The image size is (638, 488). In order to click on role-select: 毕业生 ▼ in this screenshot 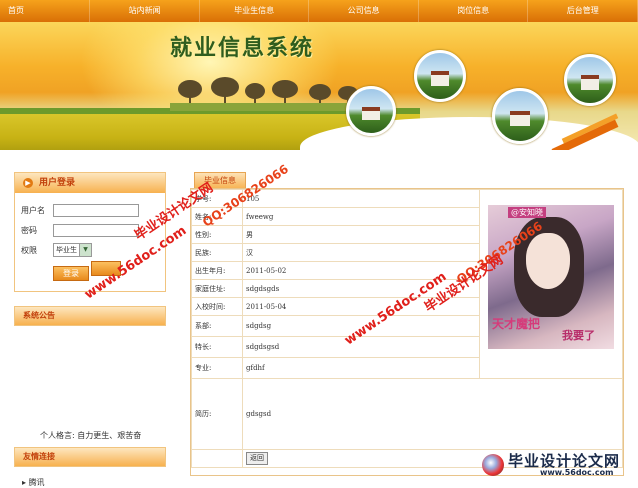, I will do `click(72, 250)`.